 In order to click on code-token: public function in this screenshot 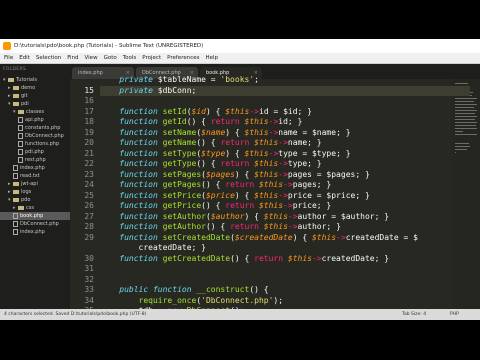, I will do `click(158, 289)`.